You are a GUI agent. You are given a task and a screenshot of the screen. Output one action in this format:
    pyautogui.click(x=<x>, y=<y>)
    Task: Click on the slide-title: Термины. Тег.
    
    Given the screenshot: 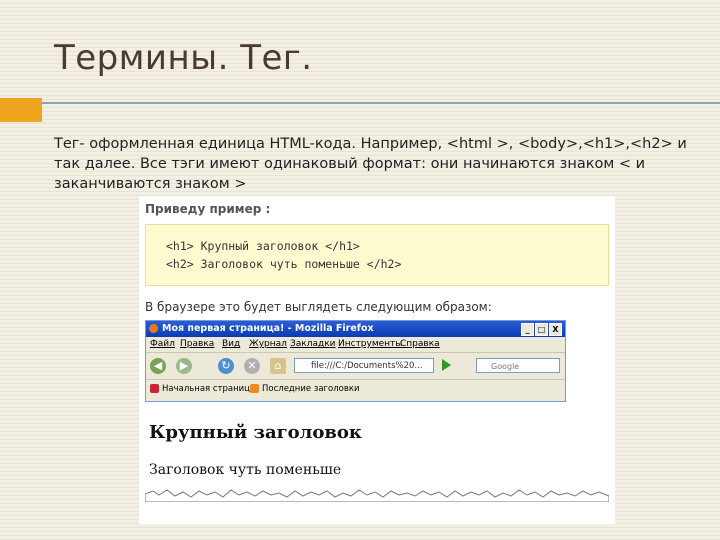 What is the action you would take?
    pyautogui.click(x=183, y=58)
    